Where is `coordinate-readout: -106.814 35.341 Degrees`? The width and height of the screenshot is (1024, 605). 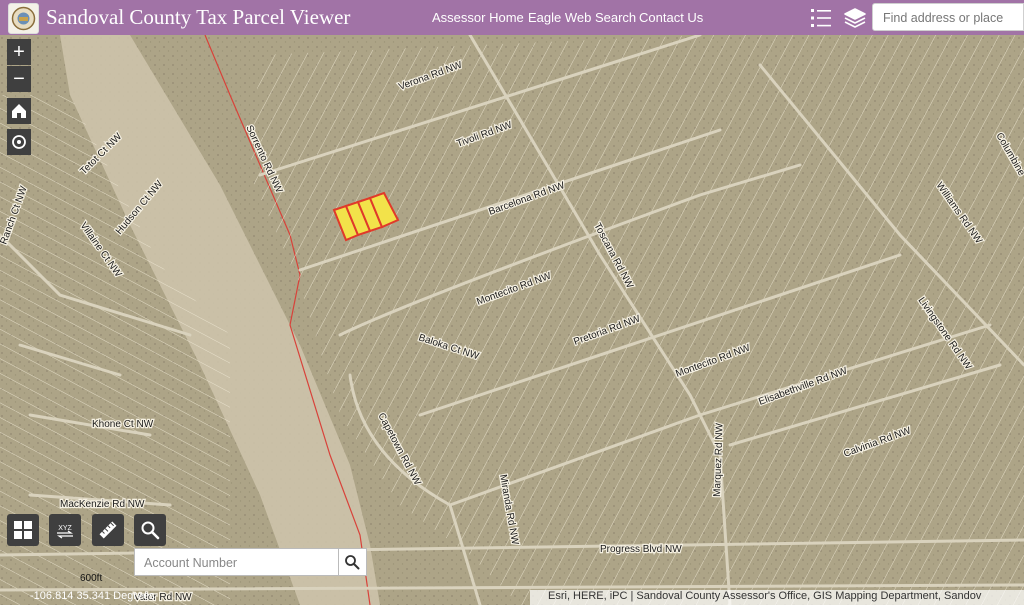
coordinate-readout: -106.814 35.341 Degrees is located at coordinates (92, 596).